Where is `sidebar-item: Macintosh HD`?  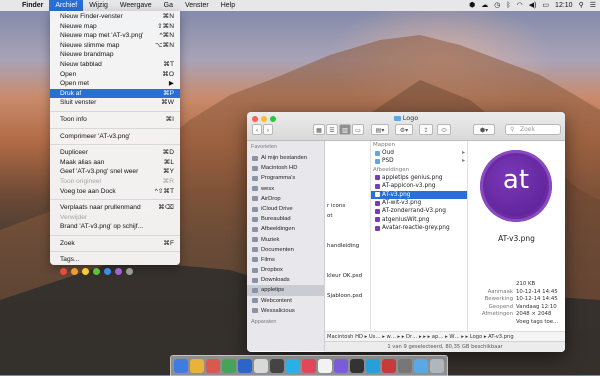
sidebar-item: Macintosh HD is located at coordinates (285, 168).